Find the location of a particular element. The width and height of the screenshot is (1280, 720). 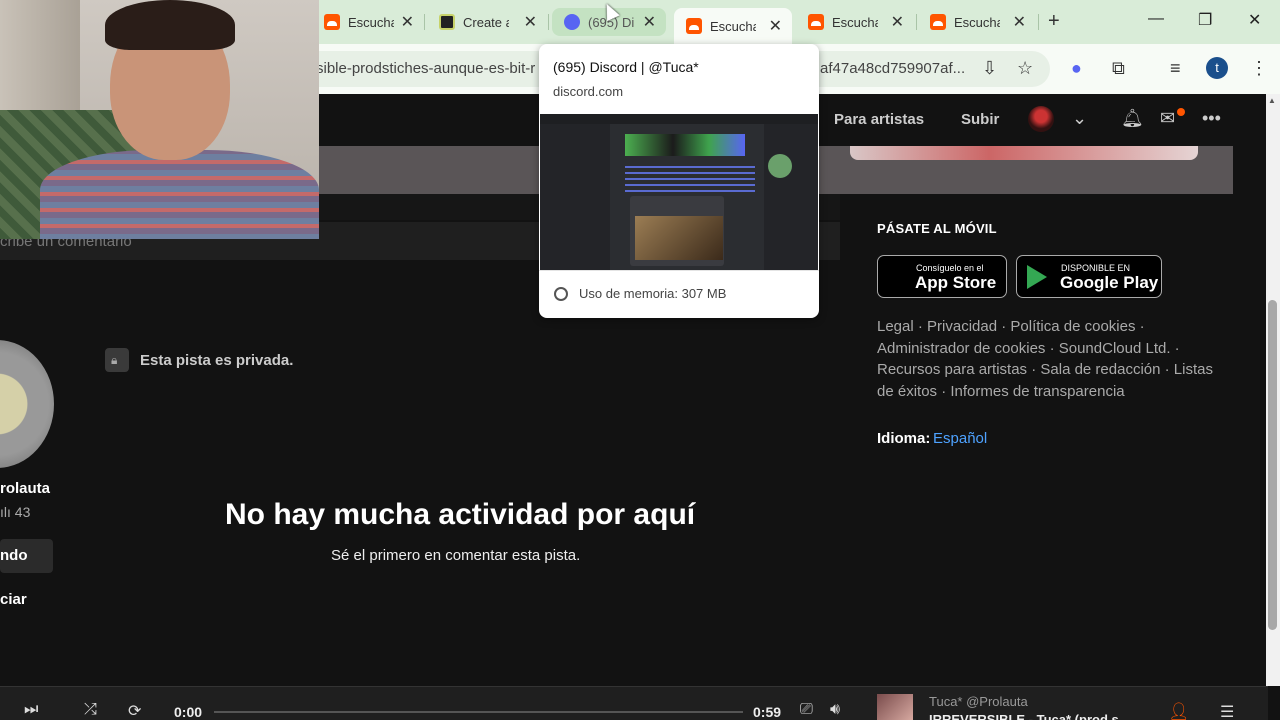

private-track-label: Esta pista es privada. is located at coordinates (217, 360).